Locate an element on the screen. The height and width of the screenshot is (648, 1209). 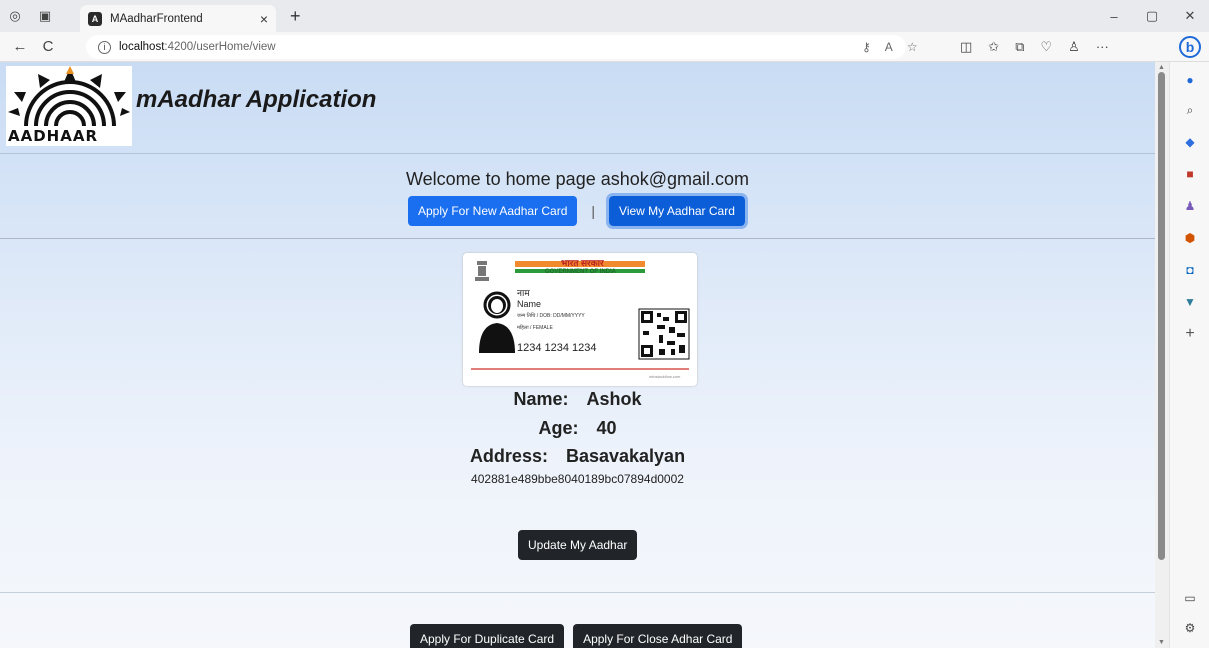
card-gov-label: GOVERNMENT OF INDIA is located at coordinates (581, 272).